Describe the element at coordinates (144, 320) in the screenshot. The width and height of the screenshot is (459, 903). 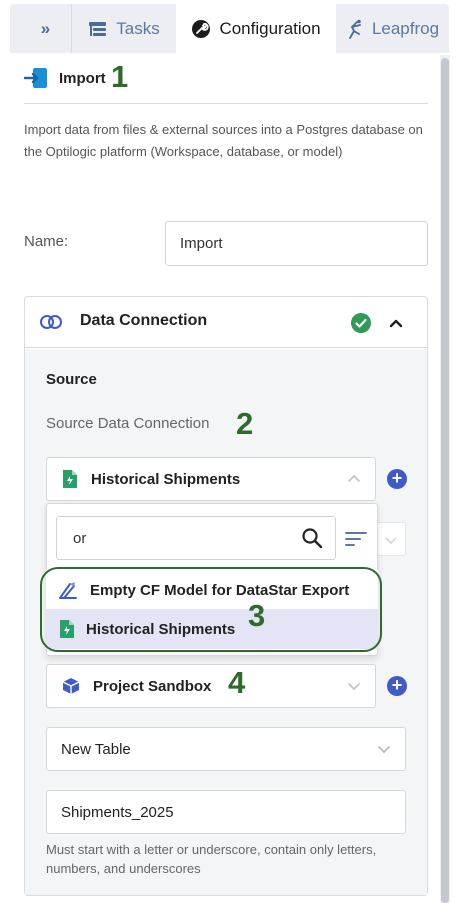
I see `data-connection-title: Data Connection` at that location.